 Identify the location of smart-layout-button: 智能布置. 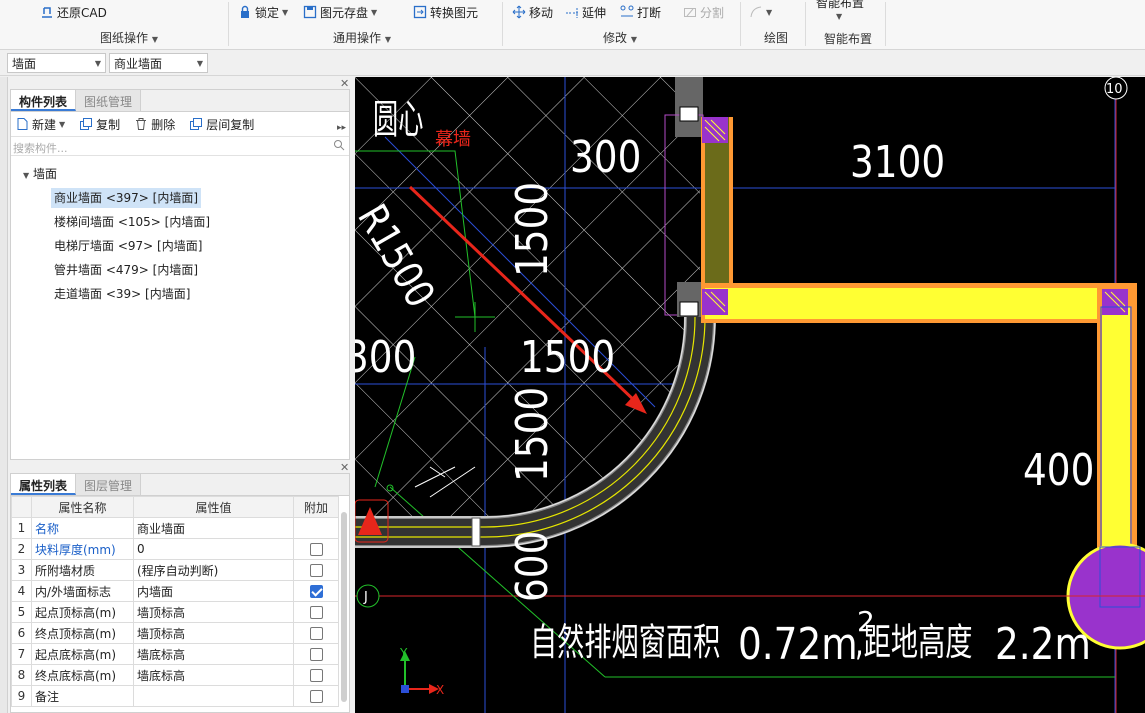
(840, 5).